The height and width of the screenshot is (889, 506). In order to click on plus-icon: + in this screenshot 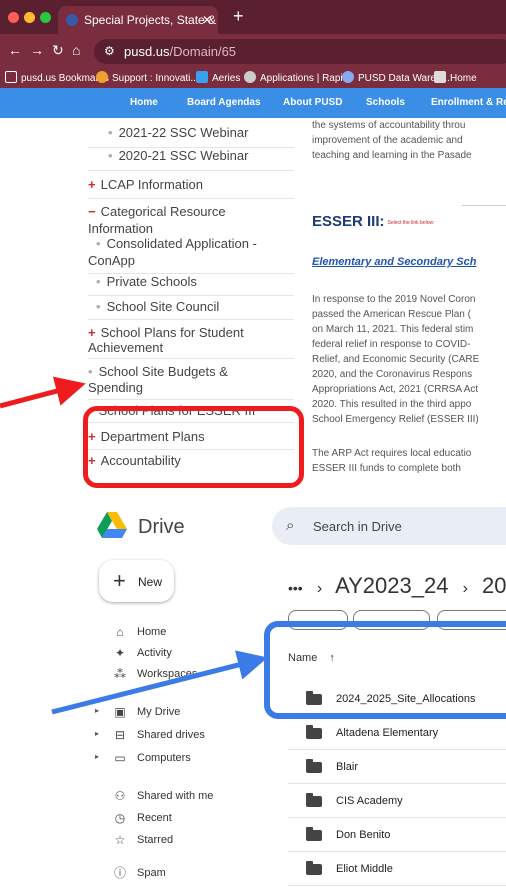, I will do `click(119, 580)`.